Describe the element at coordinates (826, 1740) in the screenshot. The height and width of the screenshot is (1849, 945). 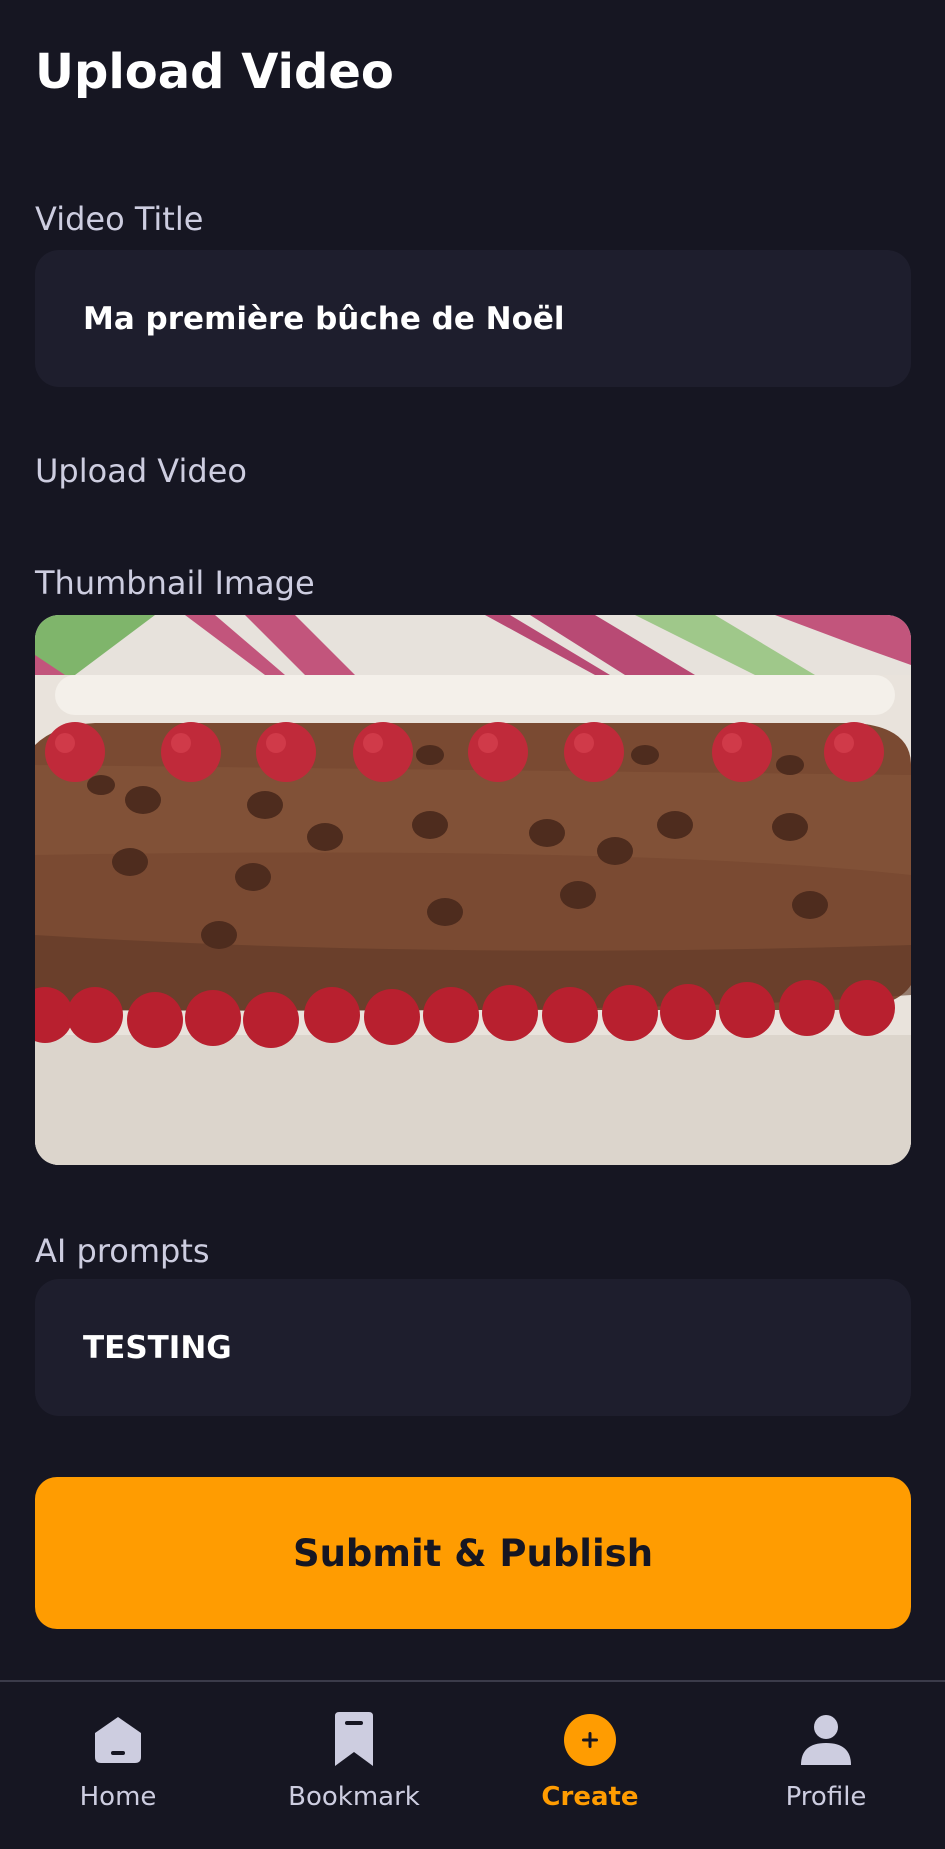
I see `profile-icon` at that location.